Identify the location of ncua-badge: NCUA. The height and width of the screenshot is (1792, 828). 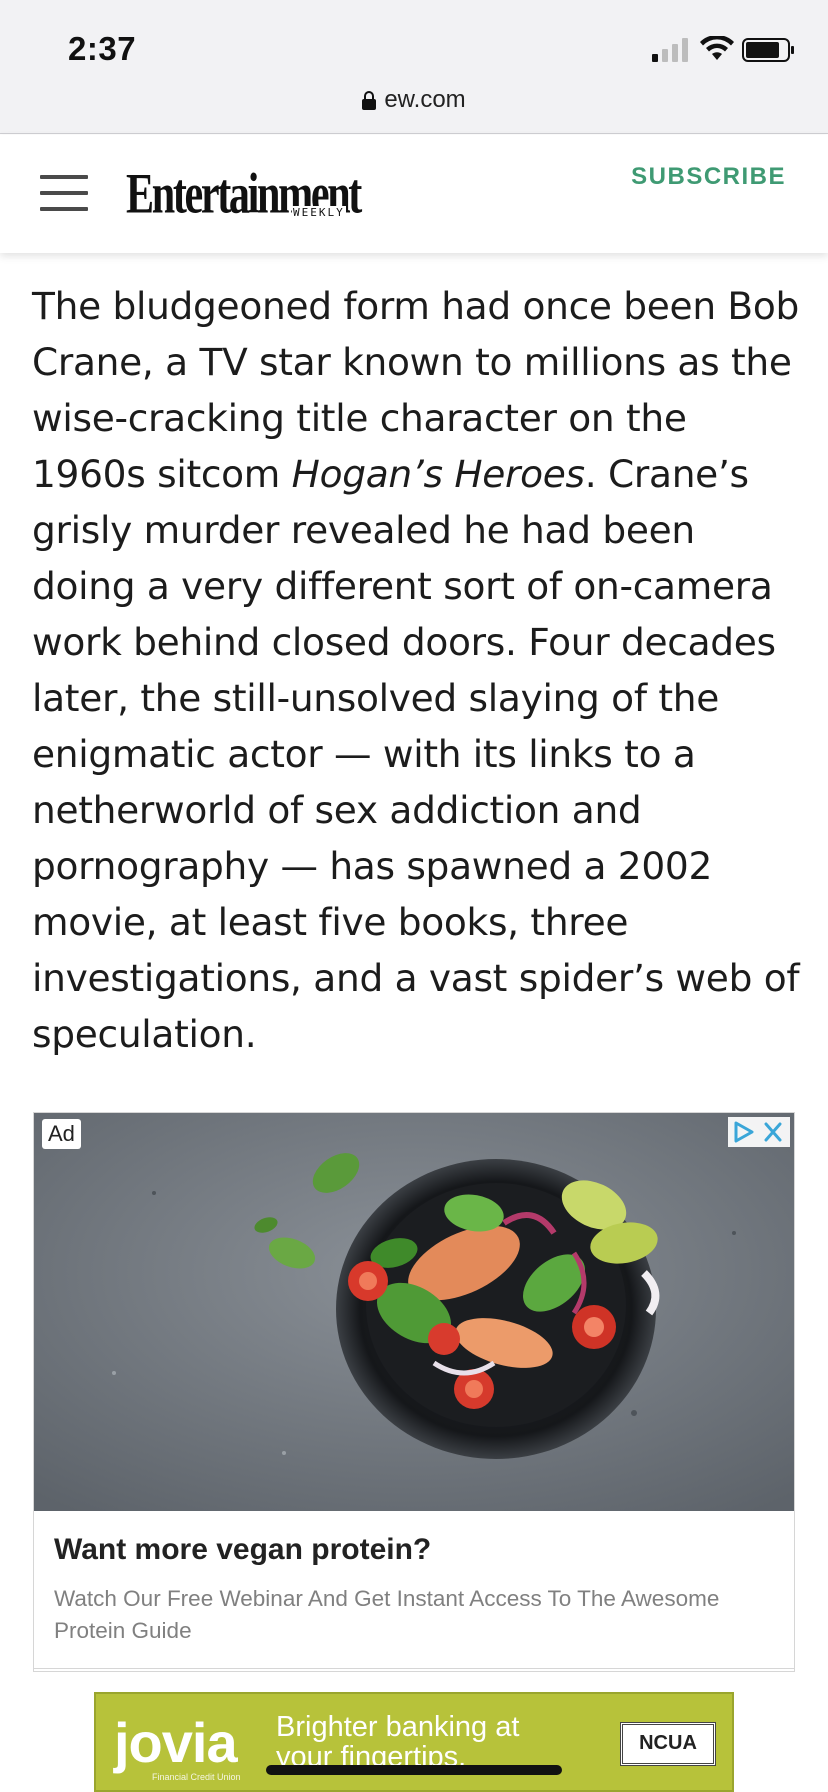
(668, 1744).